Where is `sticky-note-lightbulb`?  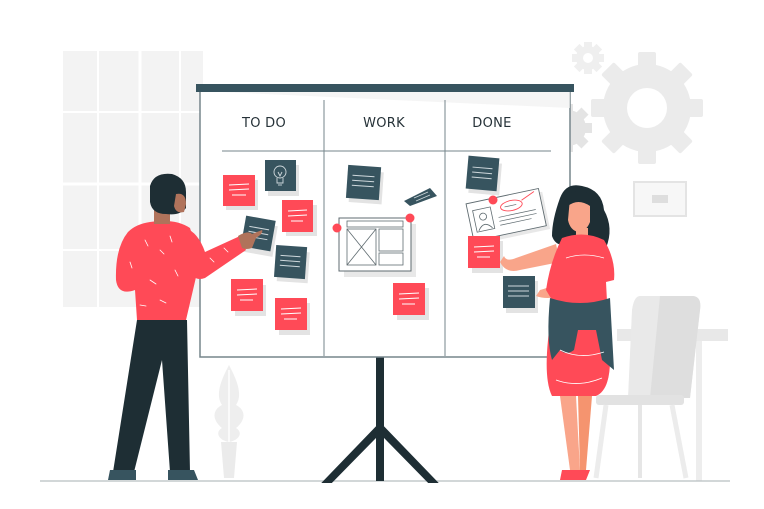 sticky-note-lightbulb is located at coordinates (282, 178).